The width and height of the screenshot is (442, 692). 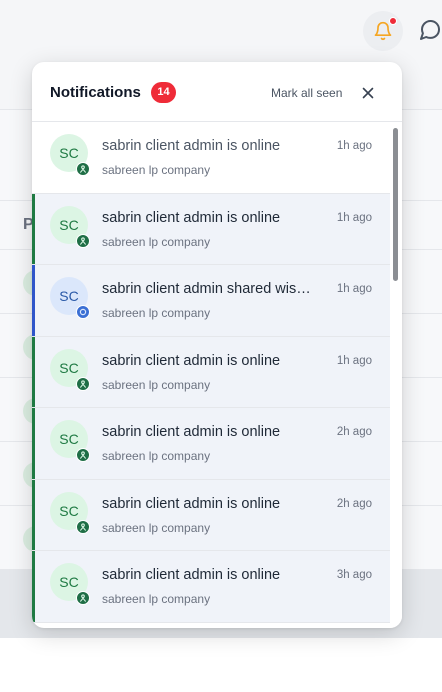 I want to click on share-status-icon, so click(x=83, y=312).